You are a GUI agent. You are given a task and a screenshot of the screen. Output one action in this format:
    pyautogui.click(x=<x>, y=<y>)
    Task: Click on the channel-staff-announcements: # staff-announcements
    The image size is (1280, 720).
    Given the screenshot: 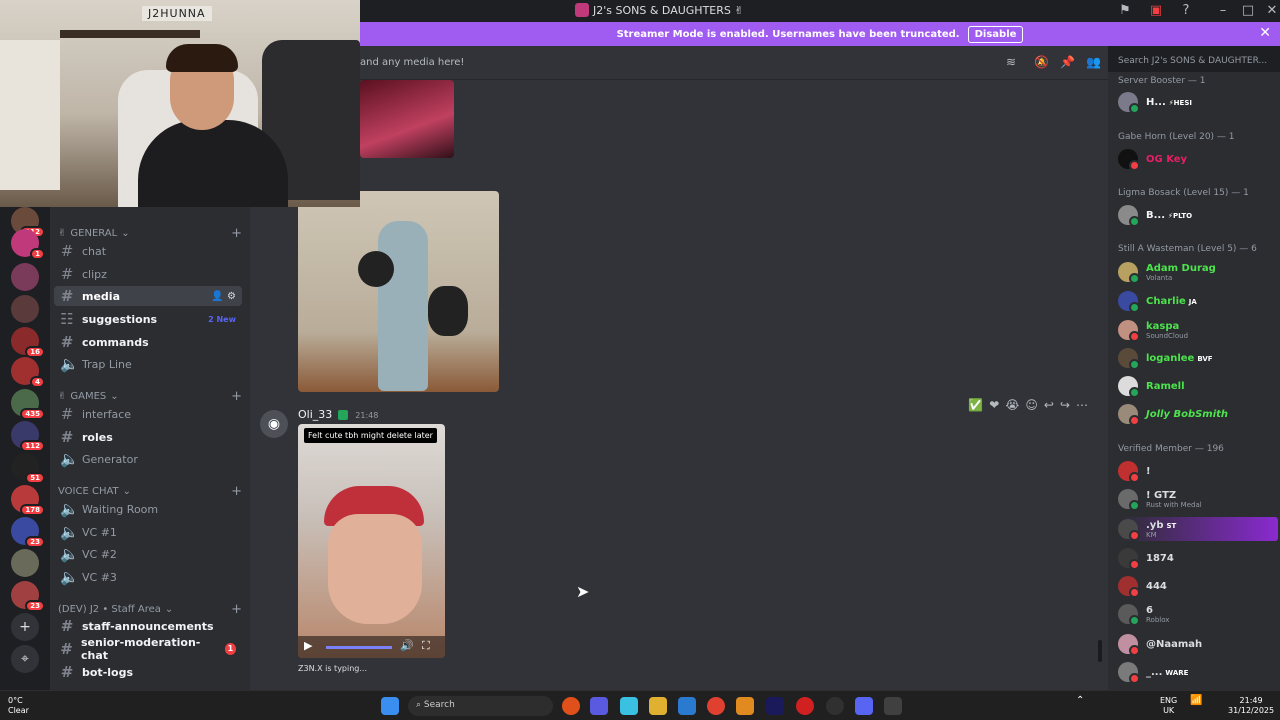 What is the action you would take?
    pyautogui.click(x=148, y=626)
    